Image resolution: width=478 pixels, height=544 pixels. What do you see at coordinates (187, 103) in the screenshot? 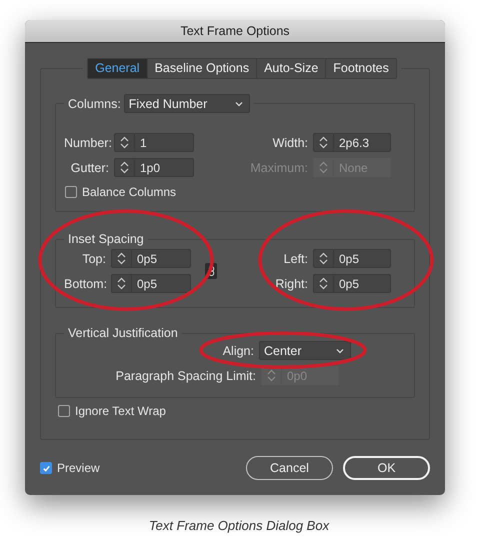
I see `dropdown: Fixed Number` at bounding box center [187, 103].